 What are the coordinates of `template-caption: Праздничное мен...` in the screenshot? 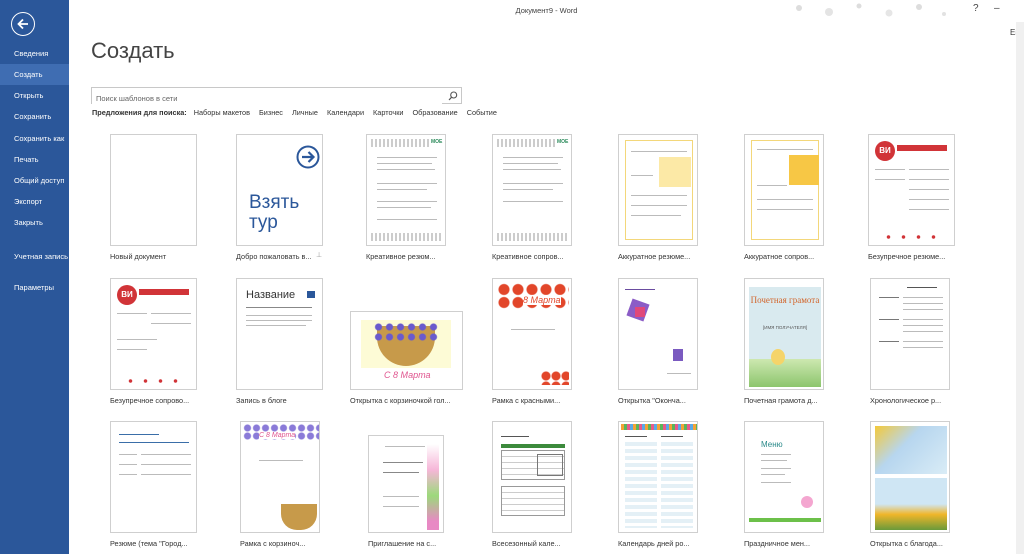 It's located at (777, 543).